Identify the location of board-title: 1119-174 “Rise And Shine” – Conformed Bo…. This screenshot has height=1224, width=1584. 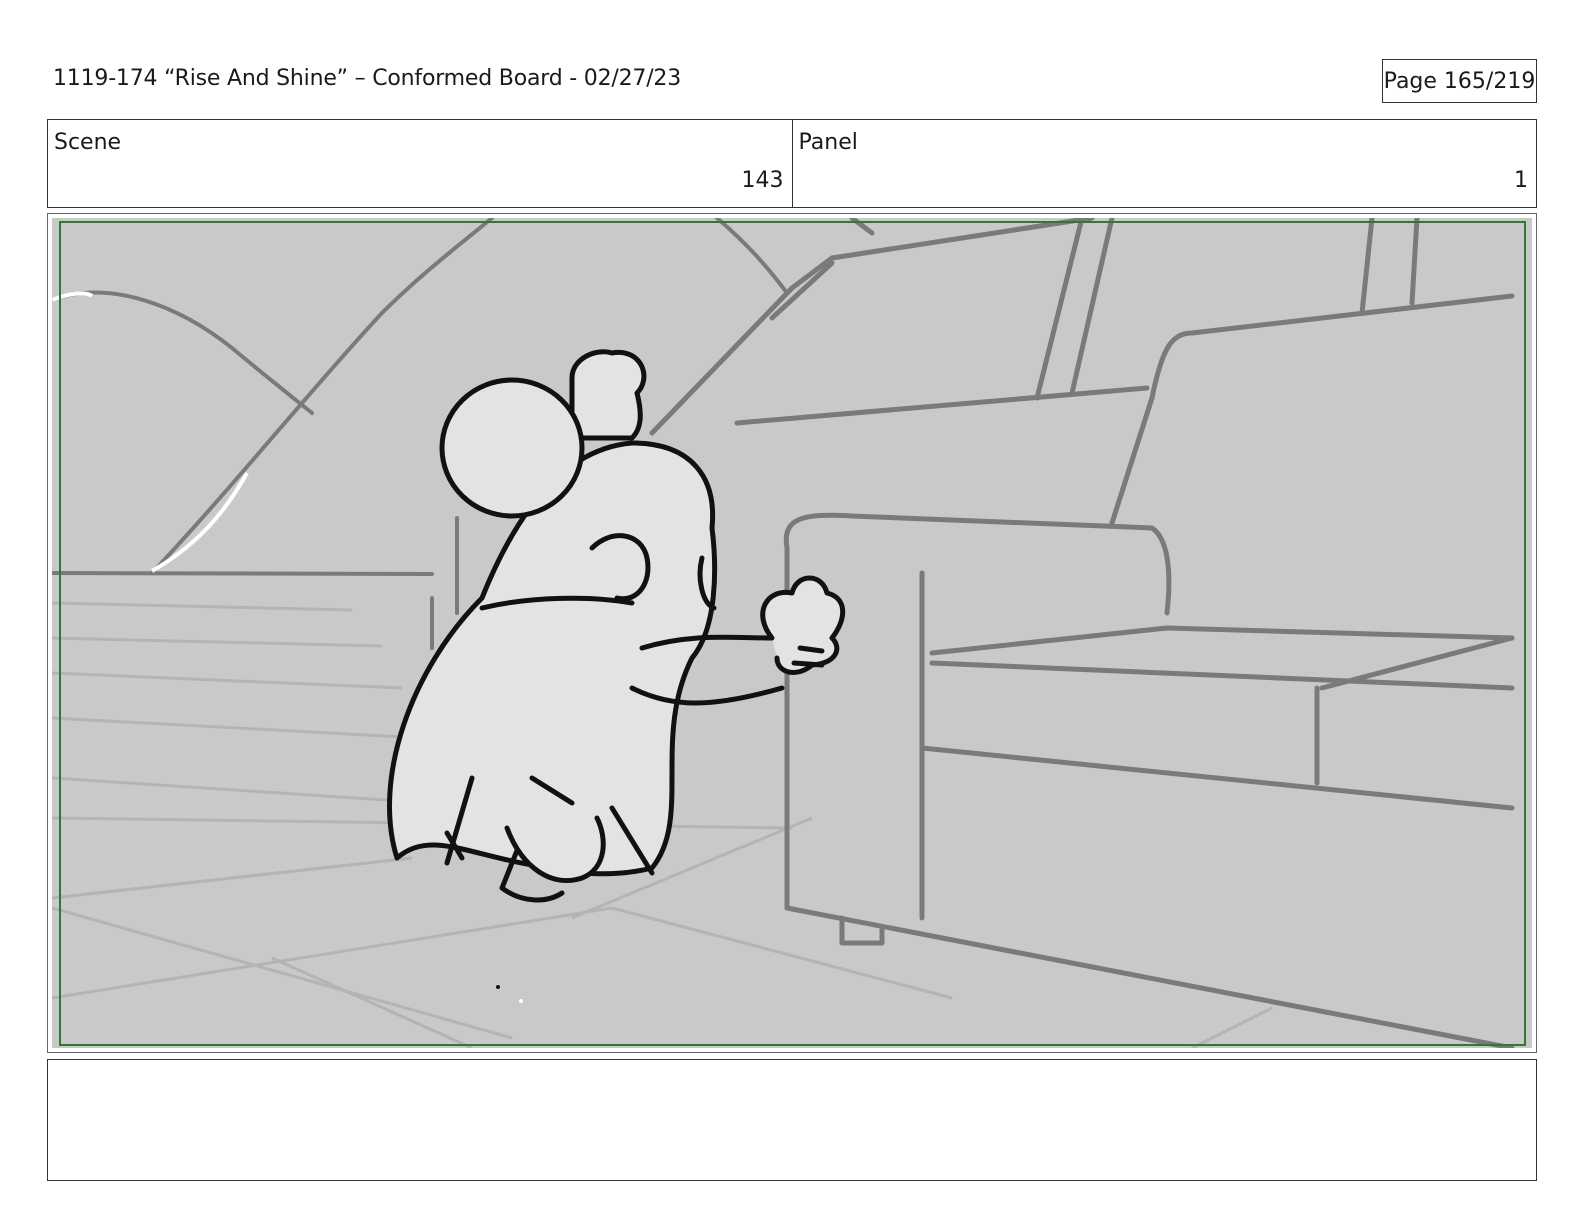
(367, 78).